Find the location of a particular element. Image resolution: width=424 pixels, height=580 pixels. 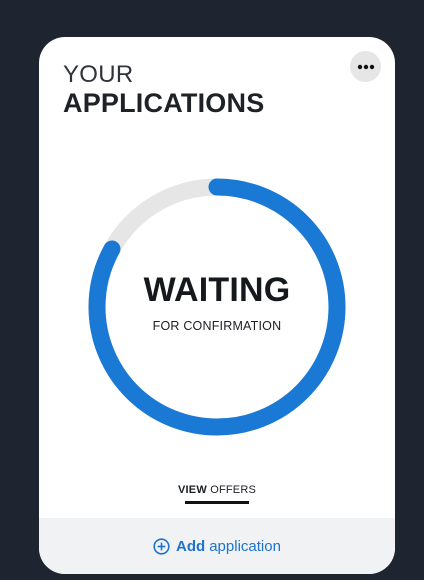

card-title-line2: APPLICATIONS is located at coordinates (164, 103).